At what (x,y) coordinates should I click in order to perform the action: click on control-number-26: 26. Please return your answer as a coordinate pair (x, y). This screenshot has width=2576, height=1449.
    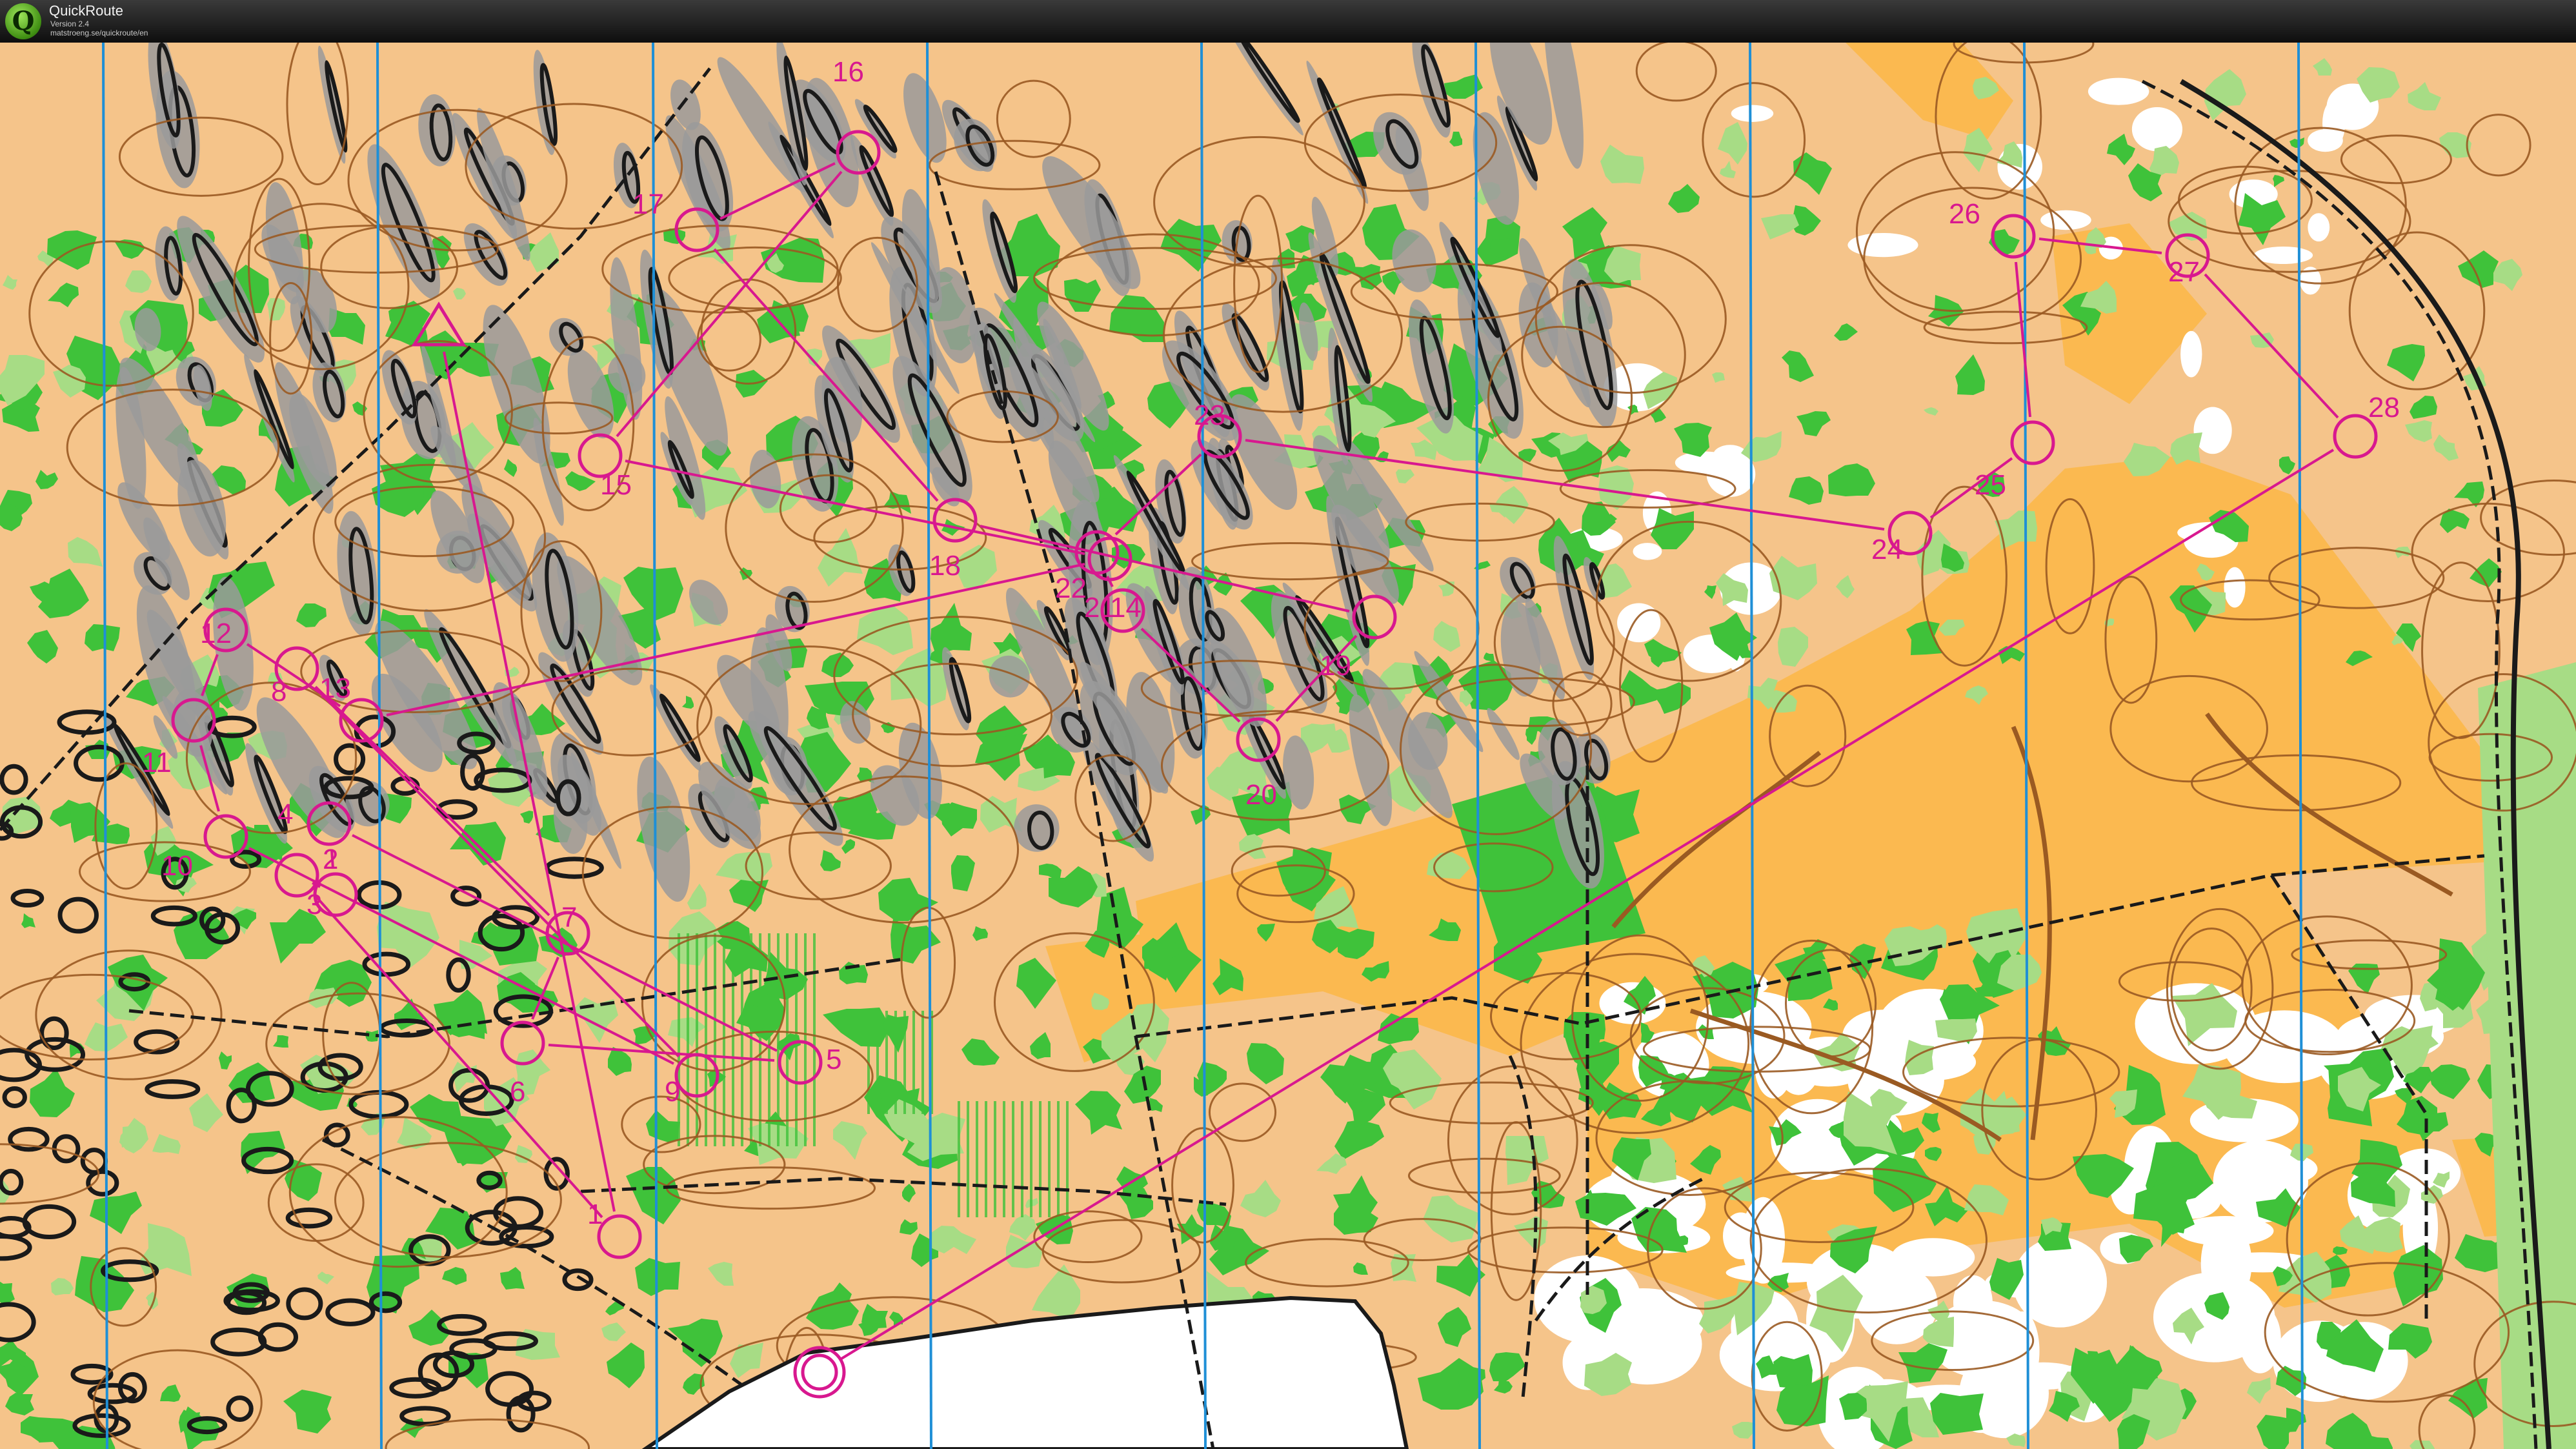
    Looking at the image, I should click on (1964, 214).